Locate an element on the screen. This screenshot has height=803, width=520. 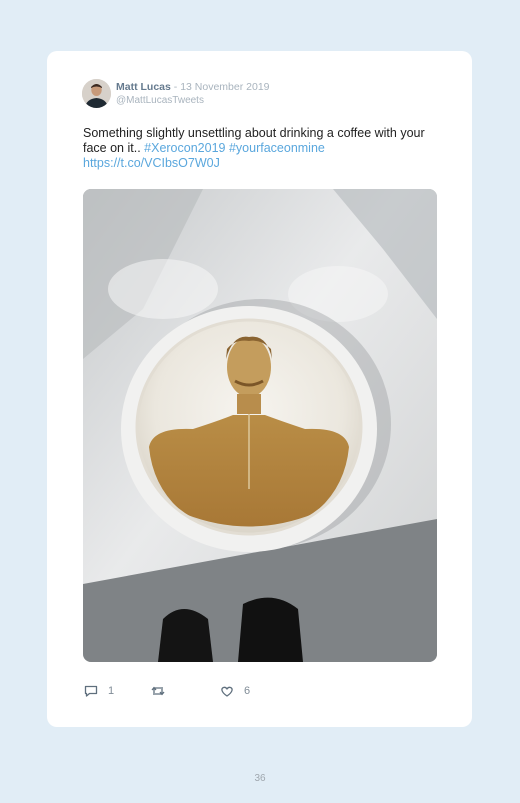
url-link: https://t.co/VCIbsO7W0J is located at coordinates (151, 163).